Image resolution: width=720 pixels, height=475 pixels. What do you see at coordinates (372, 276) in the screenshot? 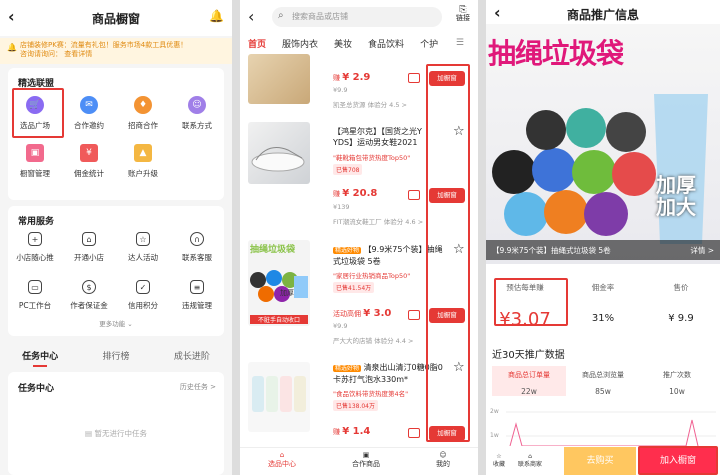
I see `rank-tag: "家居行业热销商品Top50"` at bounding box center [372, 276].